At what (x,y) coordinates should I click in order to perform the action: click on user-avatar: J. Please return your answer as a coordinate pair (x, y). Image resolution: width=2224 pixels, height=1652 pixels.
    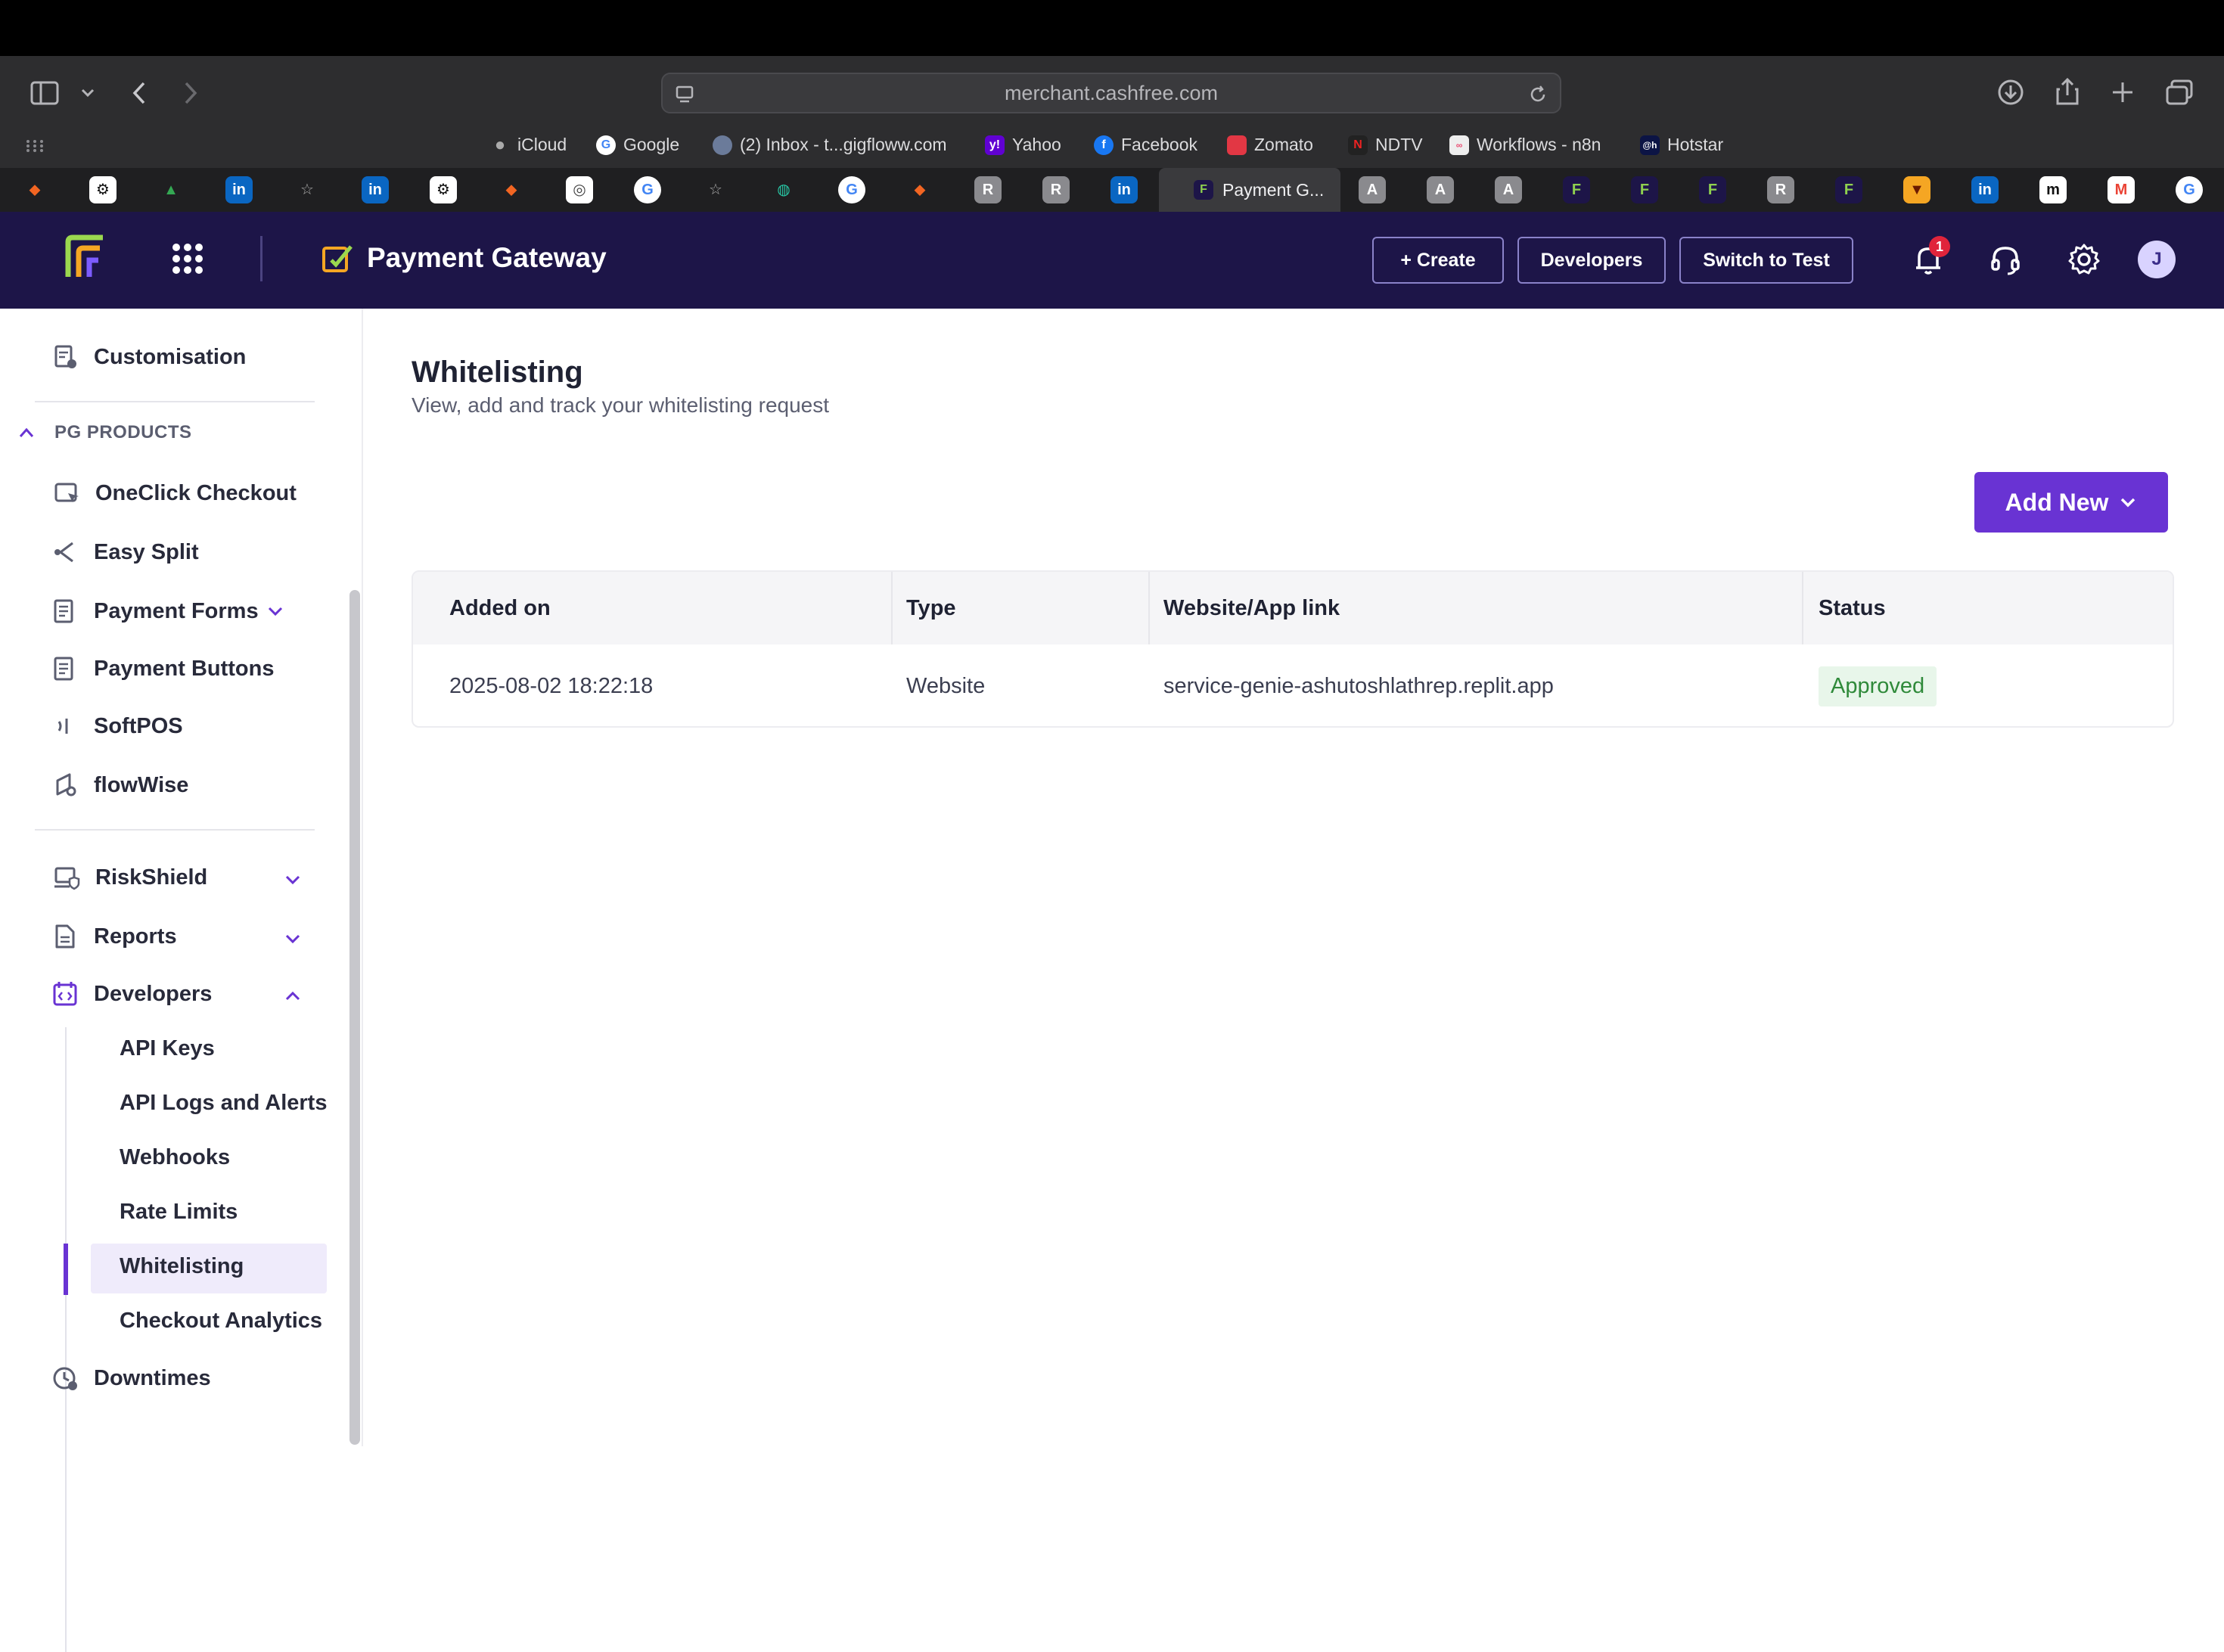
    Looking at the image, I should click on (2157, 259).